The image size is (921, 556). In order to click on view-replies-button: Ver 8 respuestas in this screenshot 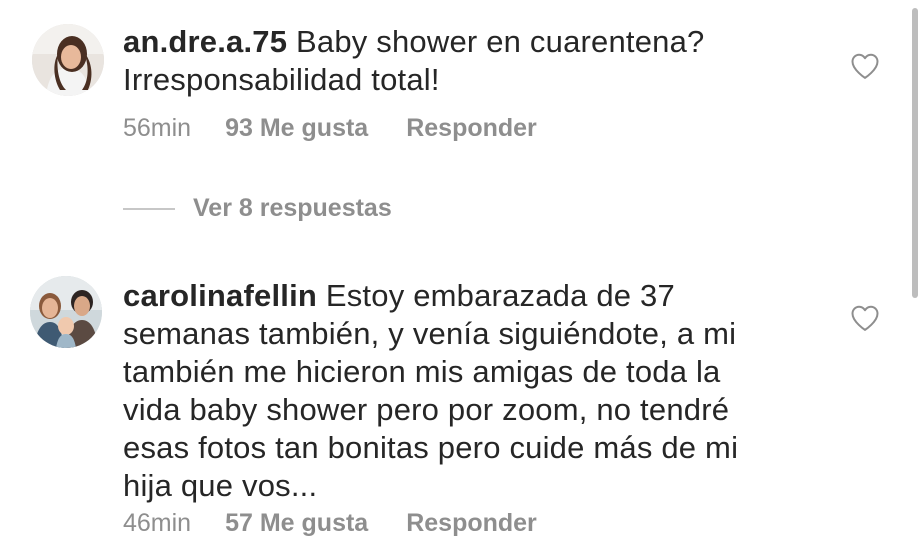, I will do `click(257, 210)`.